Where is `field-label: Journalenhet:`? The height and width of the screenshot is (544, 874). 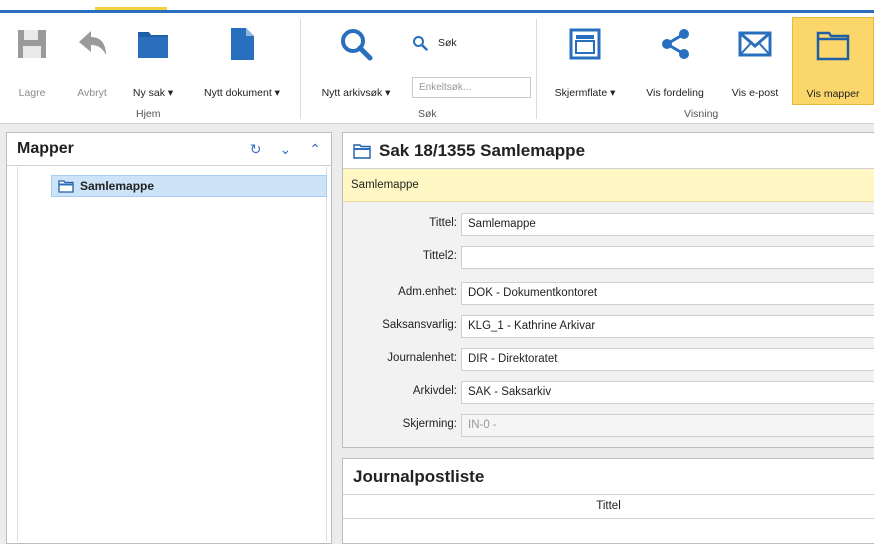
field-label: Journalenhet: is located at coordinates (422, 358).